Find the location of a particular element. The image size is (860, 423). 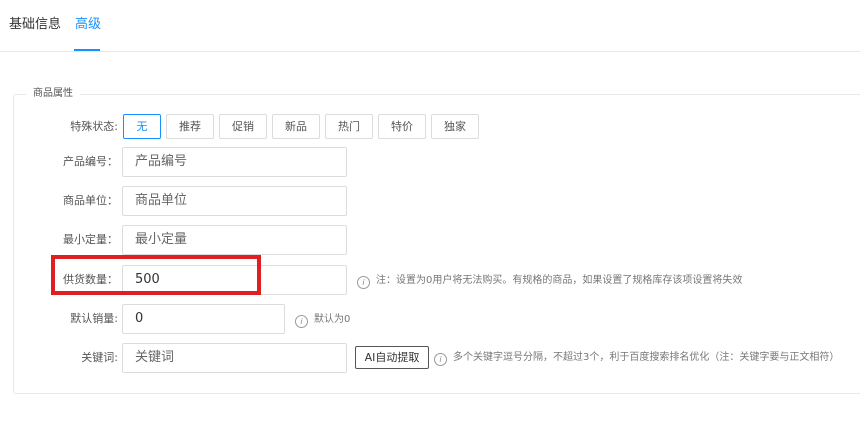

tab-advanced: 高级 is located at coordinates (88, 25).